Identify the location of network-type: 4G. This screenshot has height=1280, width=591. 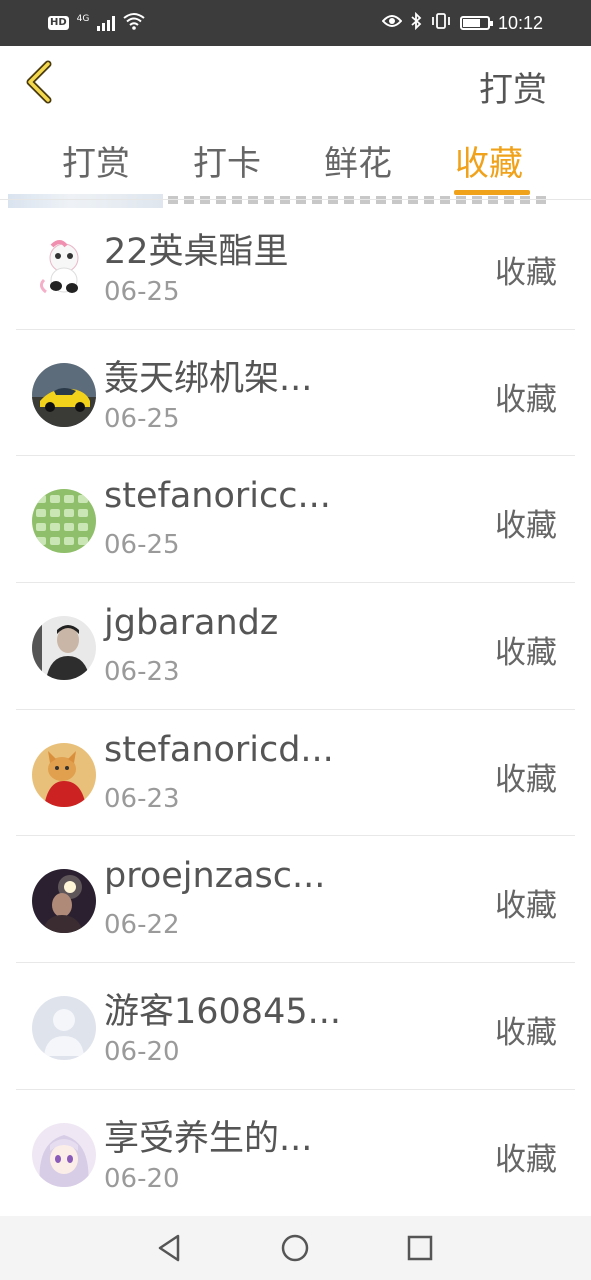
(83, 18).